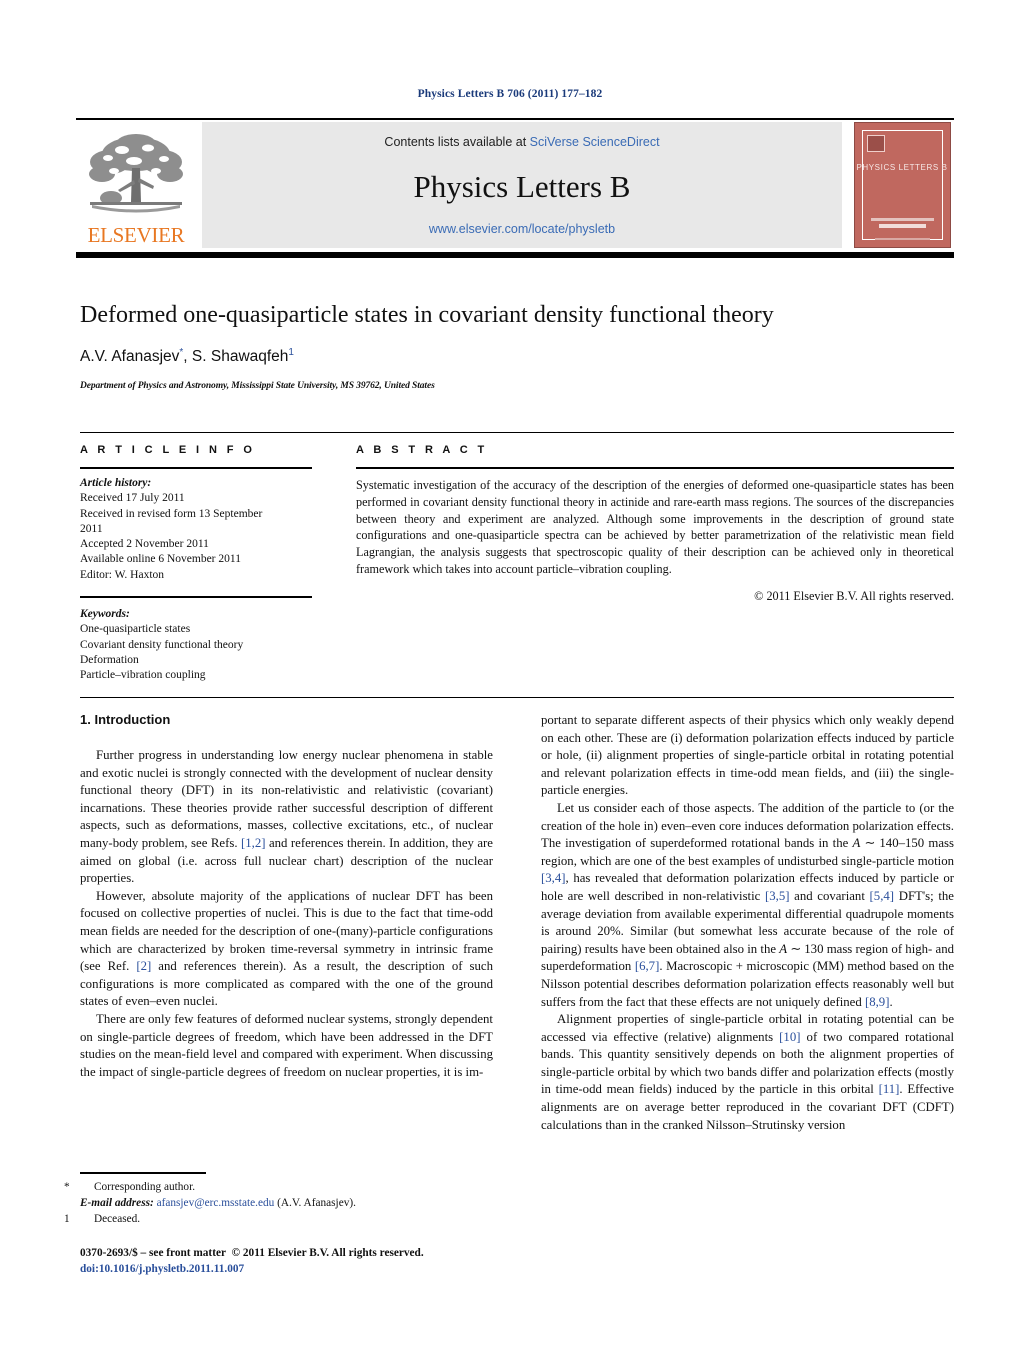  Describe the element at coordinates (891, 1001) in the screenshot. I see `para-text: .` at that location.